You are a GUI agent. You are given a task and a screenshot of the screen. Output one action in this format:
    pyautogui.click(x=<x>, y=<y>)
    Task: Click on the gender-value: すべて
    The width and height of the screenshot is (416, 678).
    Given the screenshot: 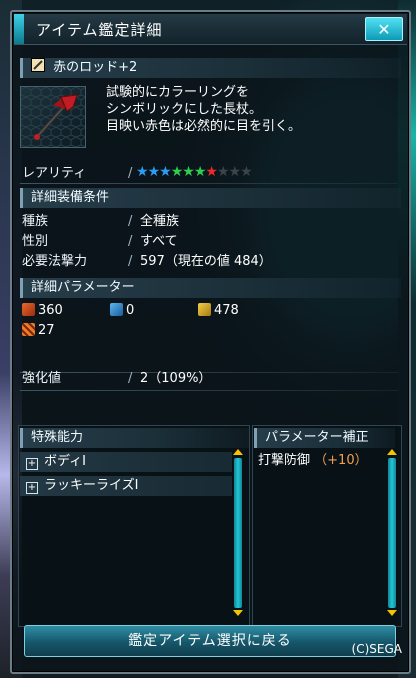 What is the action you would take?
    pyautogui.click(x=159, y=241)
    